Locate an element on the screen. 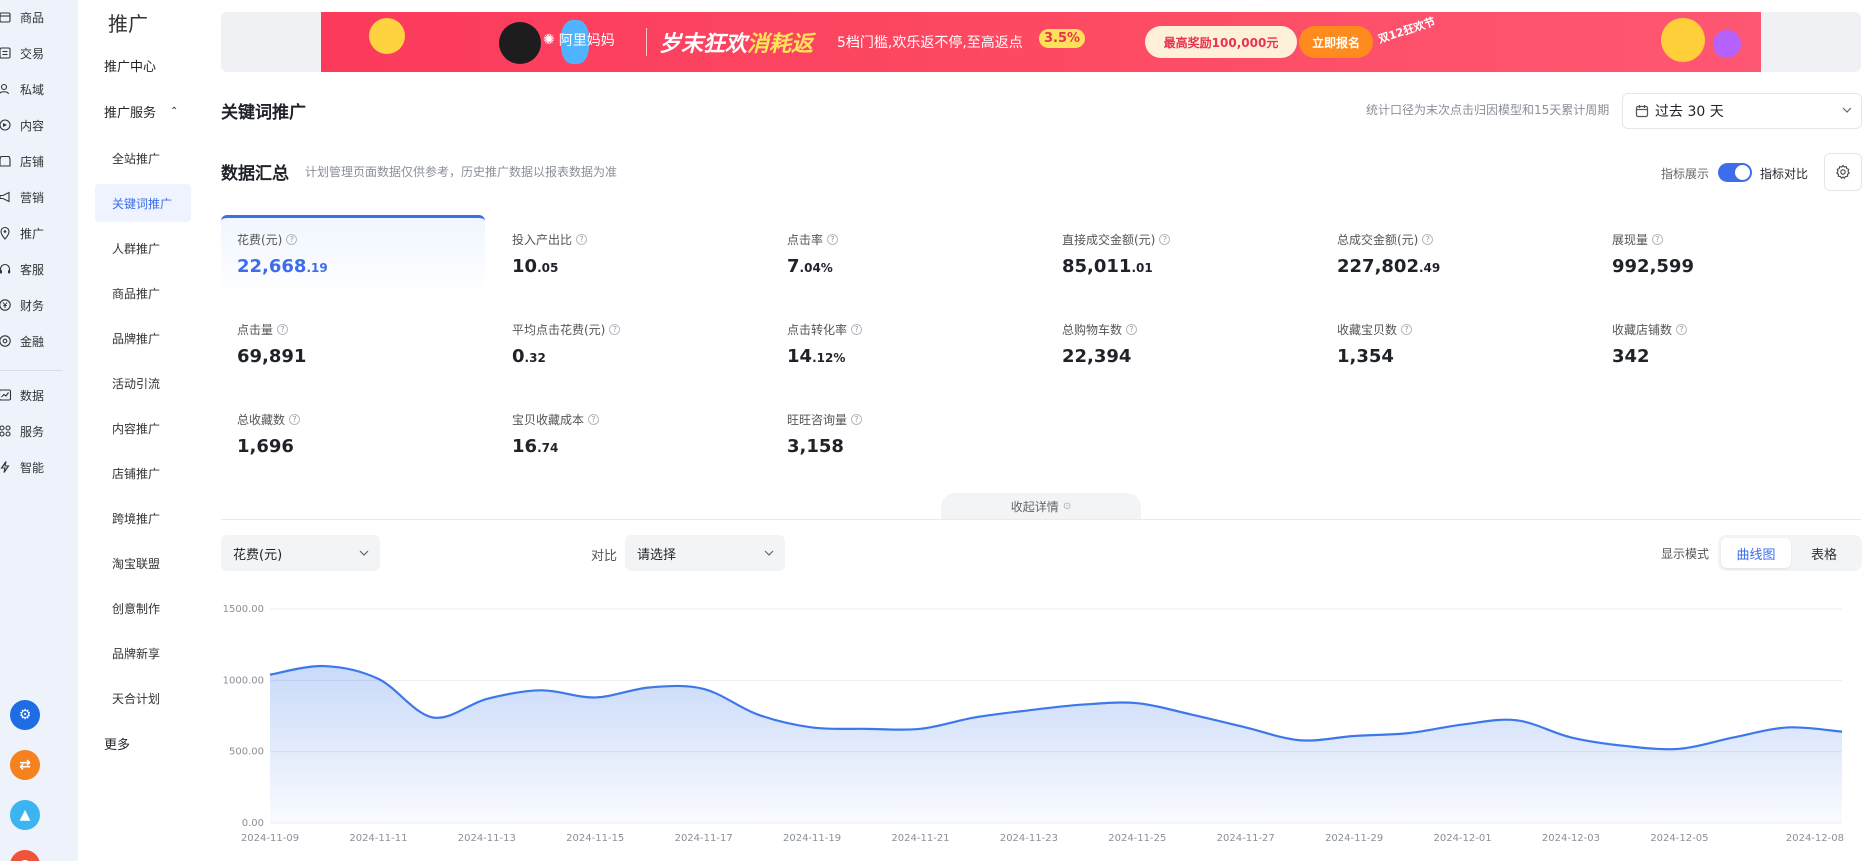 The height and width of the screenshot is (861, 1866). metric-card: 点击量? 69,891 is located at coordinates (353, 345).